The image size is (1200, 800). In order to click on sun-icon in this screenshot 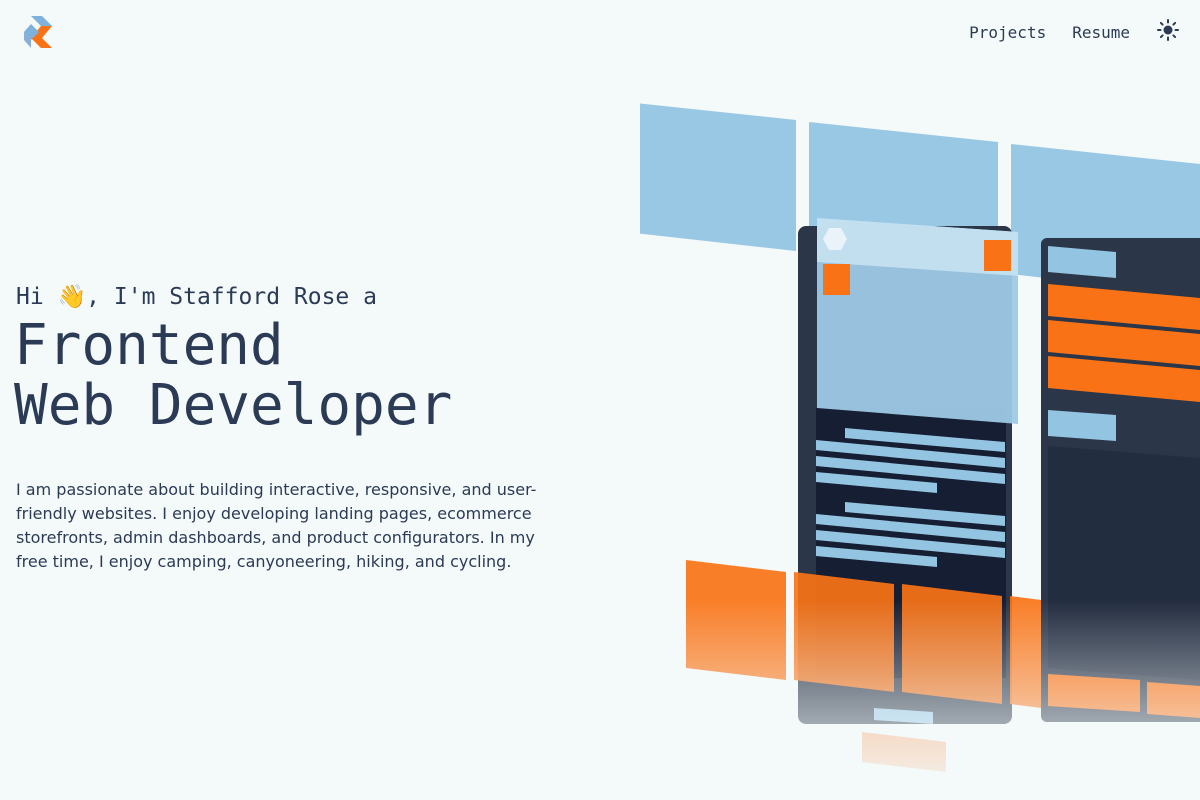, I will do `click(1168, 32)`.